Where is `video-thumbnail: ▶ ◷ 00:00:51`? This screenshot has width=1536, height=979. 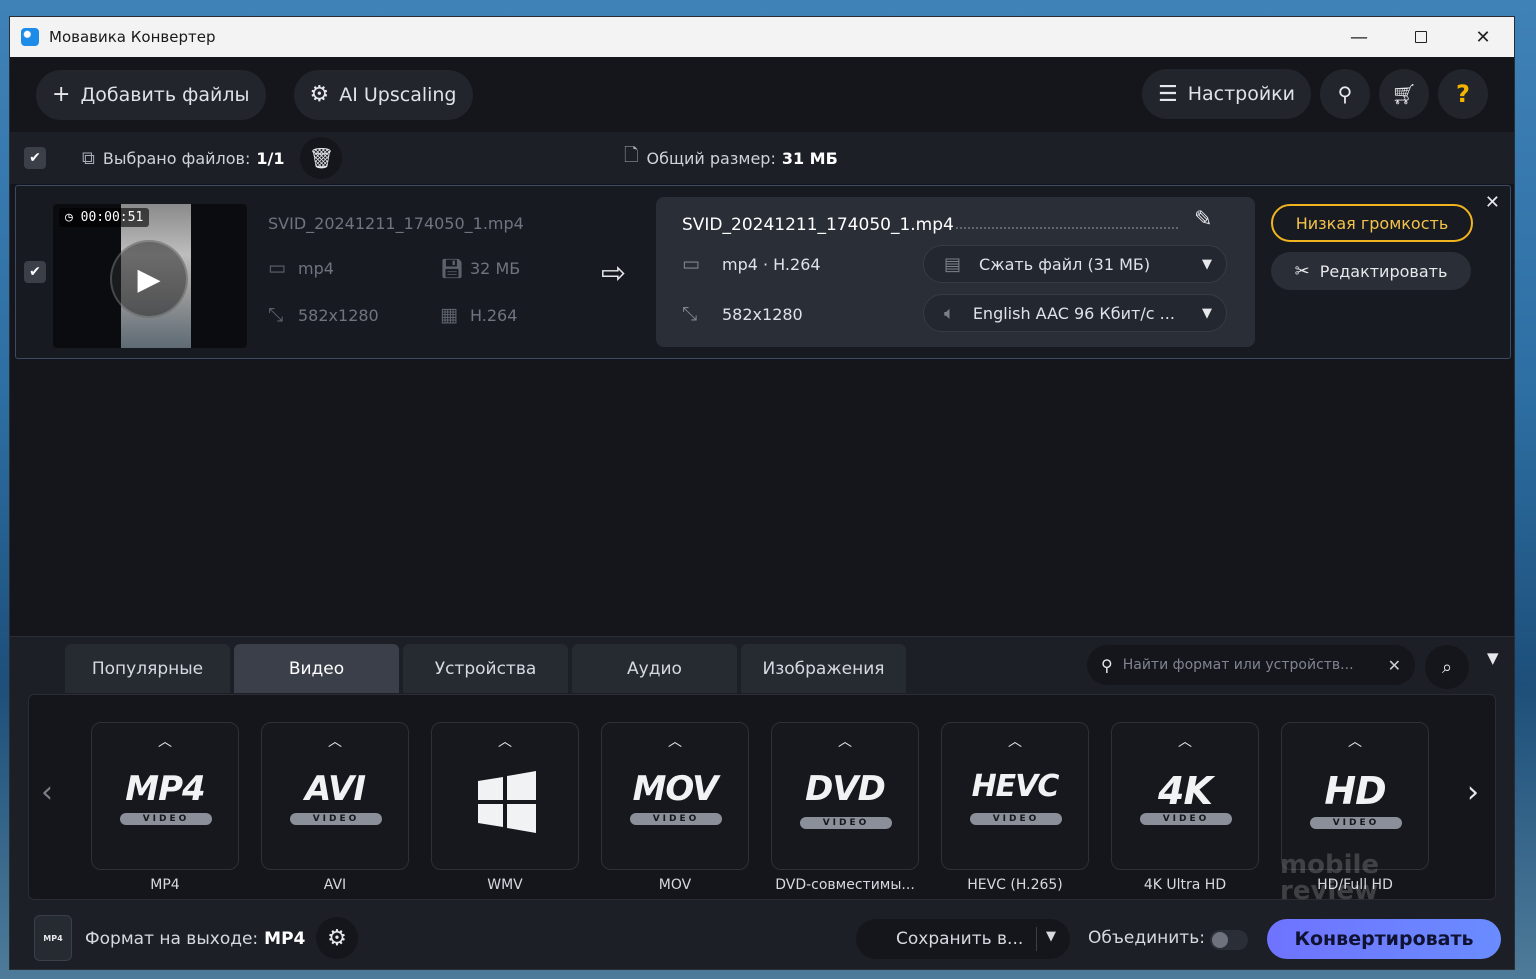
video-thumbnail: ▶ ◷ 00:00:51 is located at coordinates (150, 276).